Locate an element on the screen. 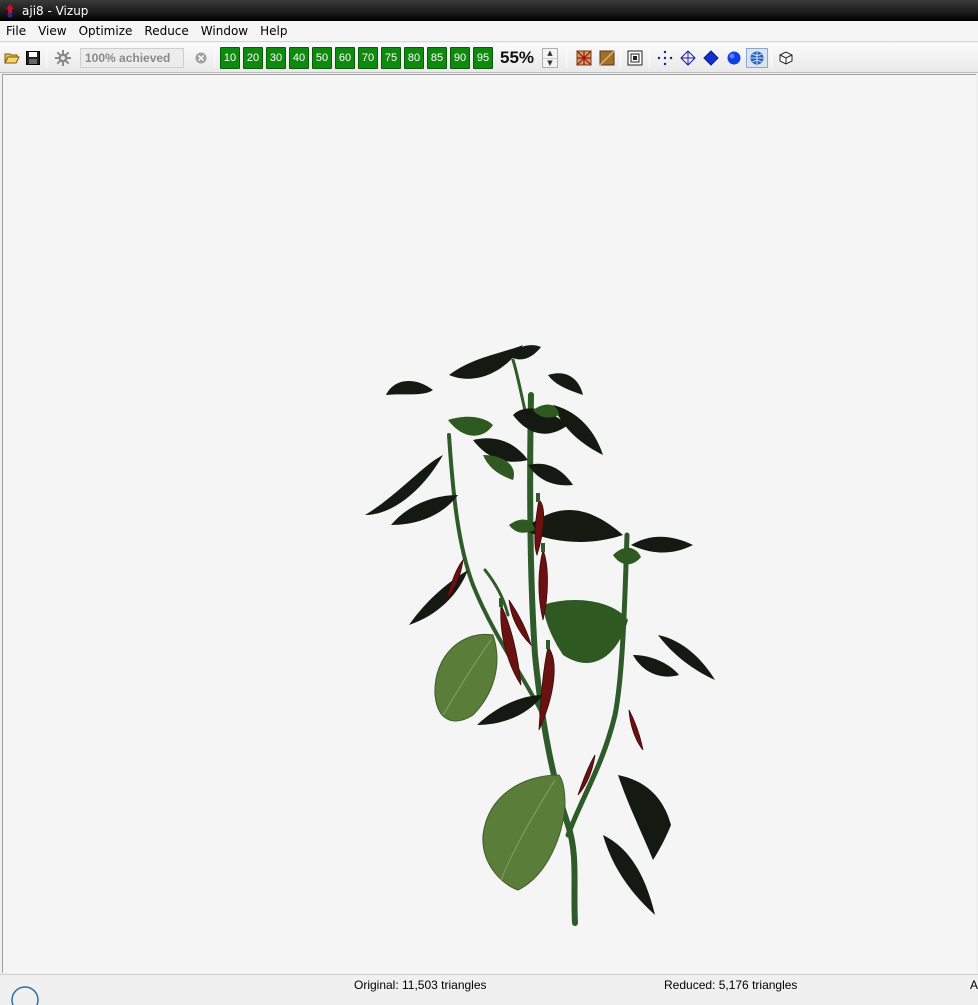 The height and width of the screenshot is (1005, 978). texture-icon is located at coordinates (607, 58).